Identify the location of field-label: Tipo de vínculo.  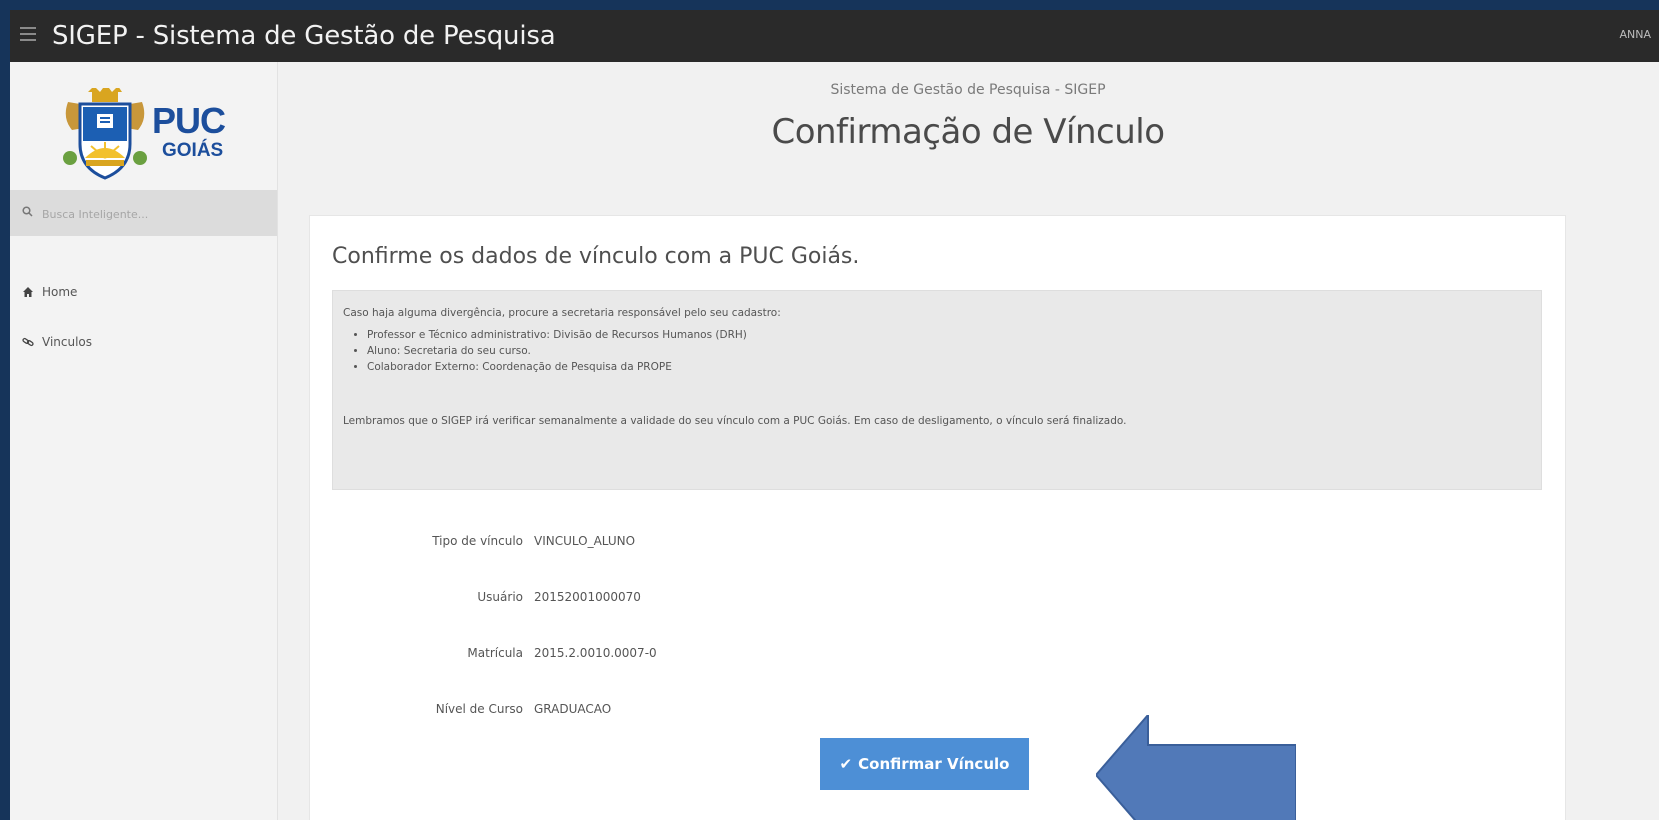
(477, 541).